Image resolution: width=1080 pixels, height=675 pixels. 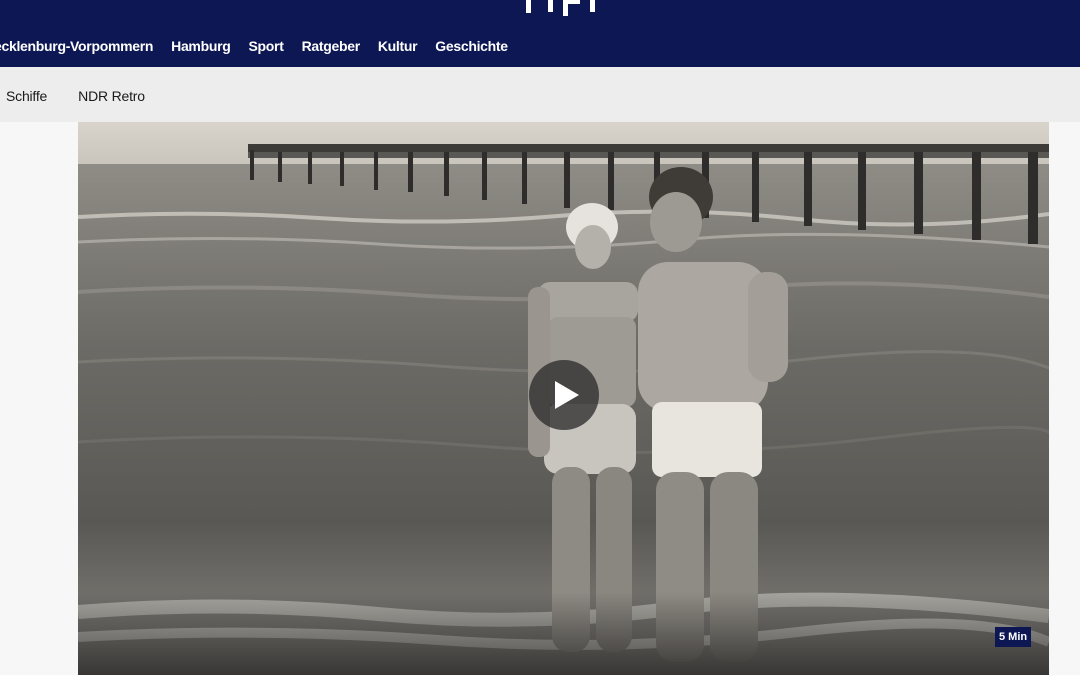 What do you see at coordinates (398, 46) in the screenshot?
I see `nav-item-kultur: Kultur` at bounding box center [398, 46].